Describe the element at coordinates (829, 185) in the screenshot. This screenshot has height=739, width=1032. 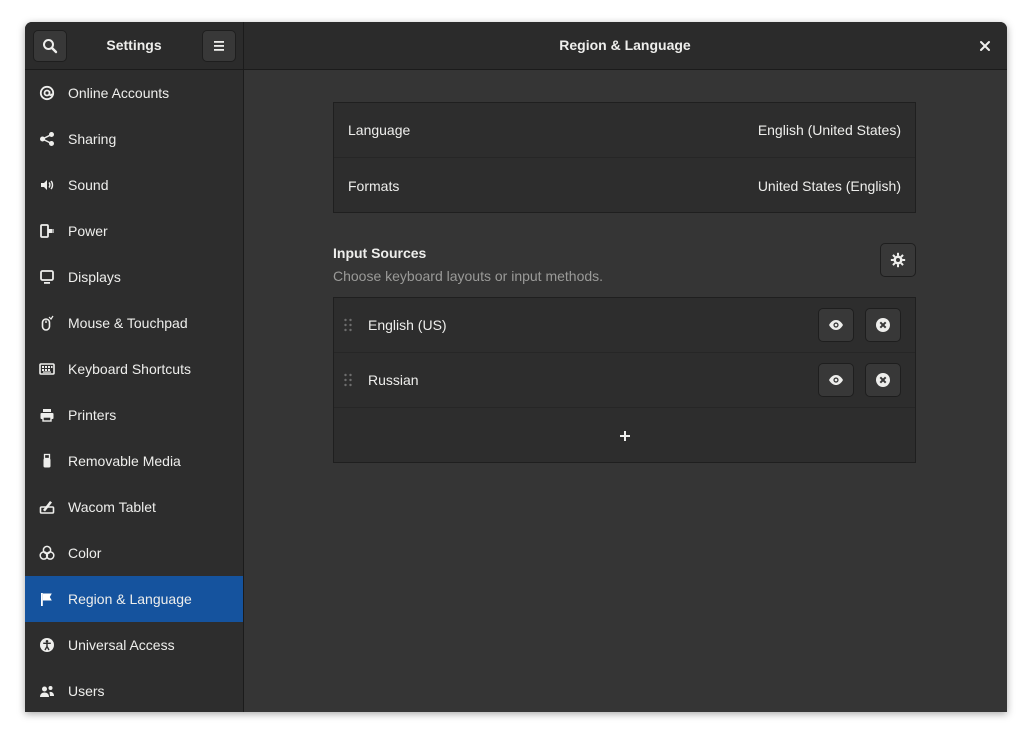
I see `formats-value: United States (English)` at that location.